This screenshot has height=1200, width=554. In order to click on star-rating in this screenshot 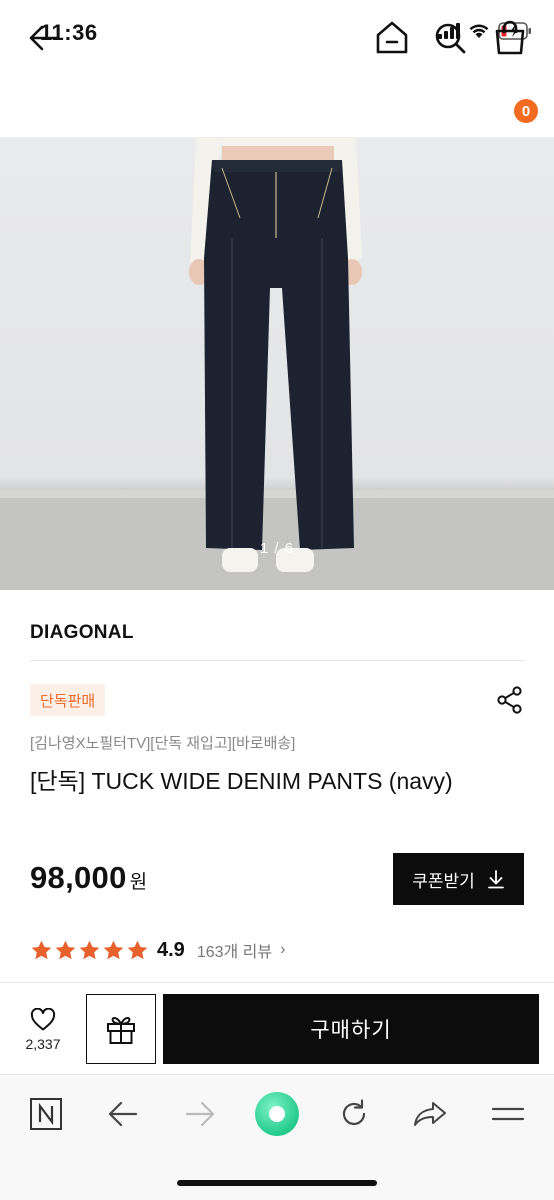, I will do `click(89, 950)`.